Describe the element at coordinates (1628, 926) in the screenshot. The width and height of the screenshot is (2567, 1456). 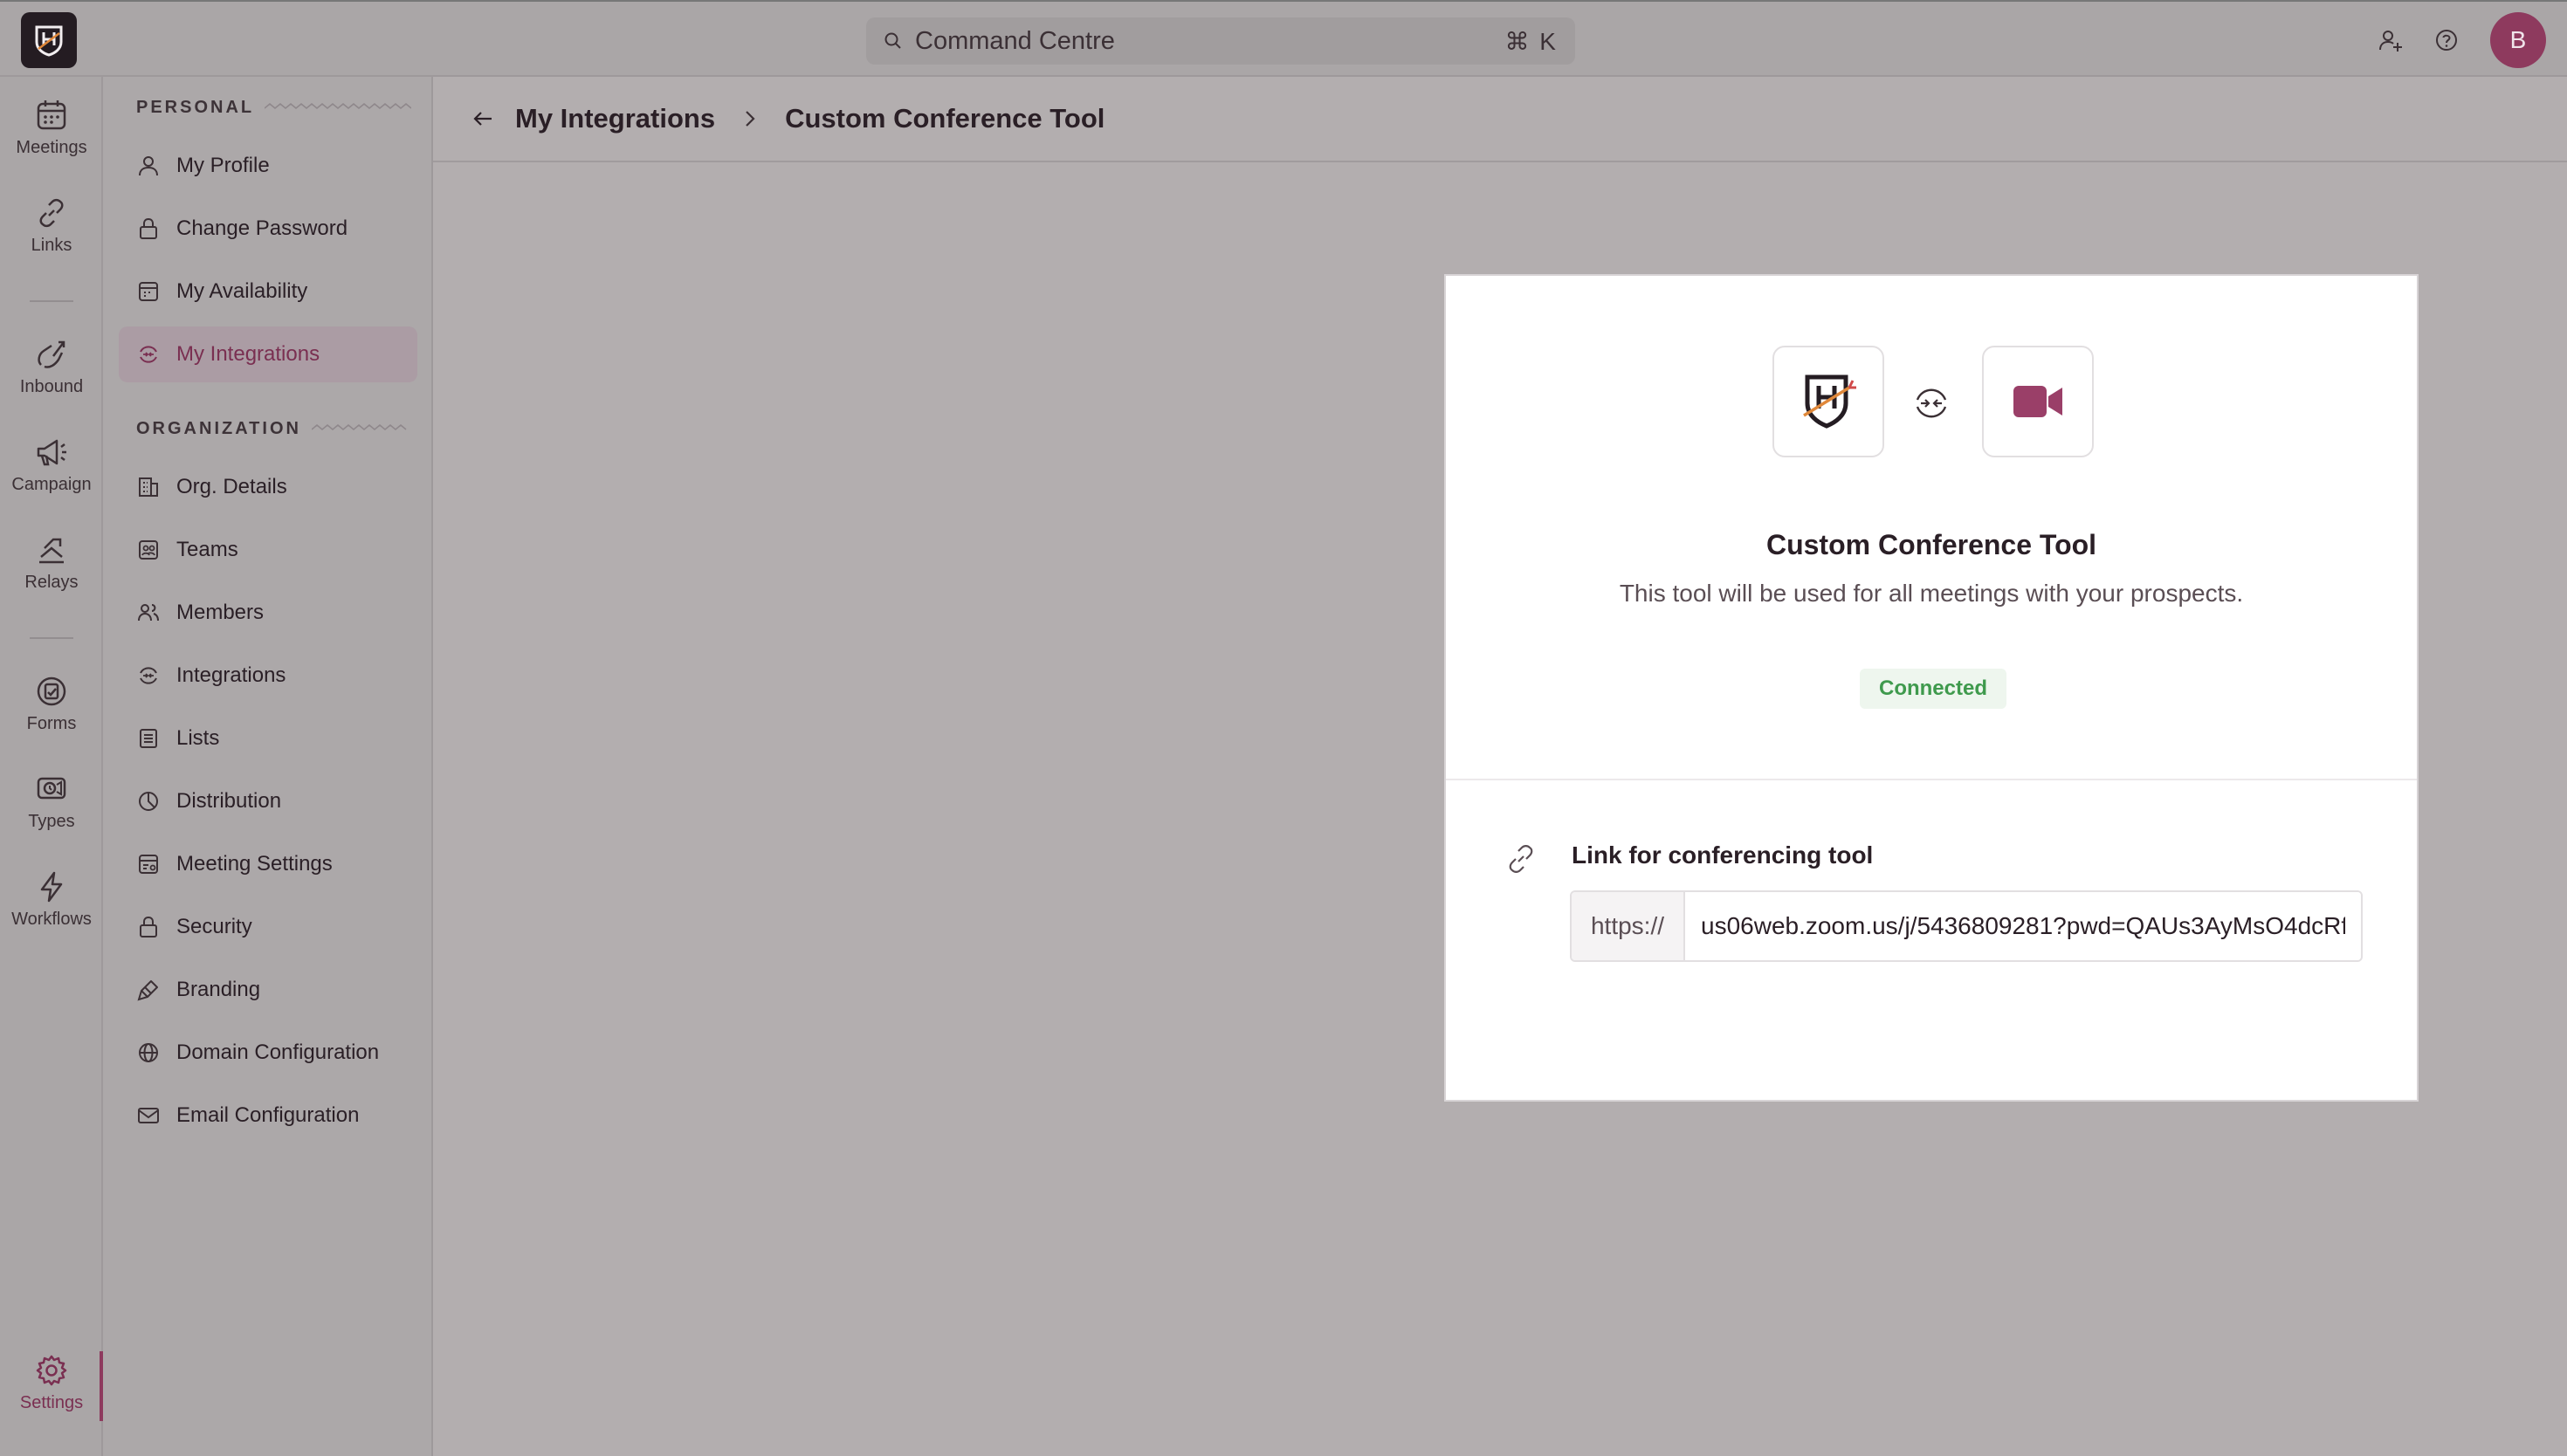
I see `url-prefix: https://` at that location.